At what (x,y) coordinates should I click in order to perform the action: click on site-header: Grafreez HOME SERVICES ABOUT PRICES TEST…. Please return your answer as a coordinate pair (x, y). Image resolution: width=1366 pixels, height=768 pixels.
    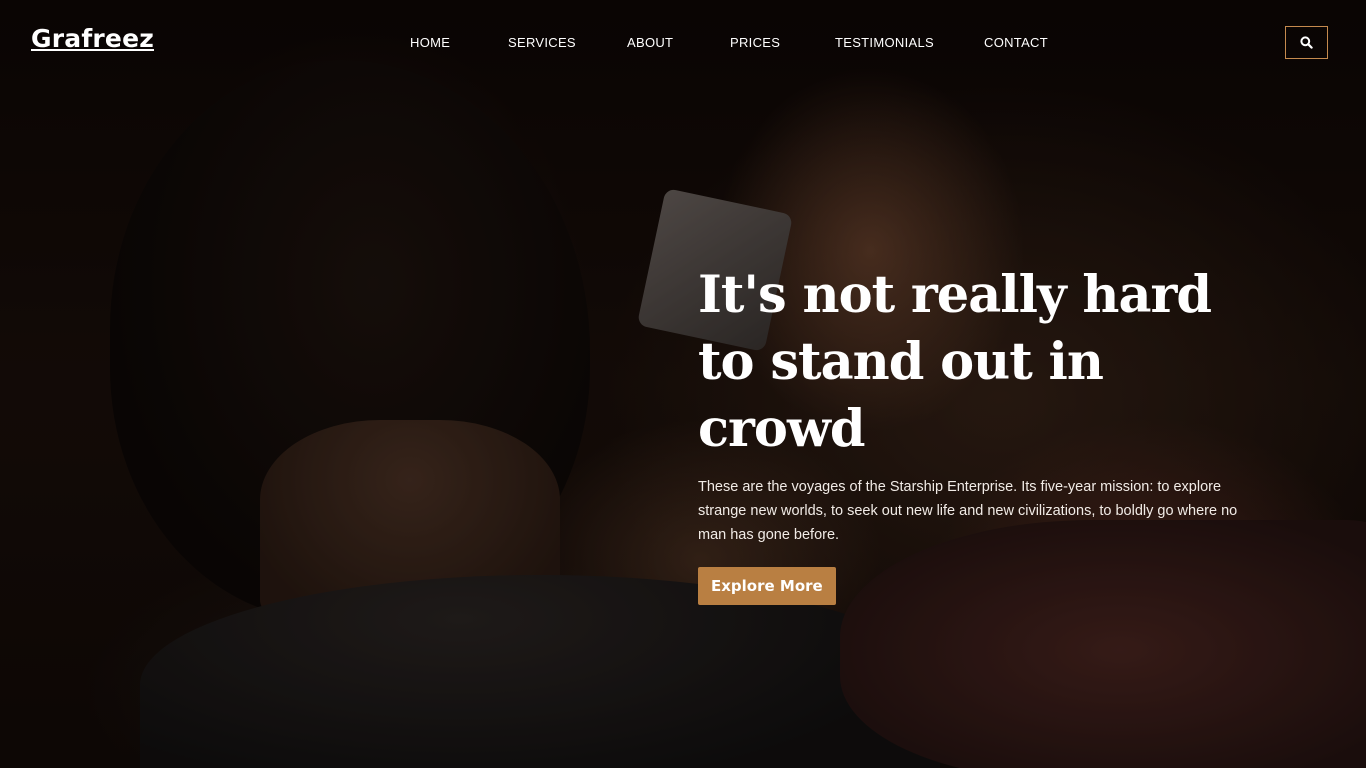
    Looking at the image, I should click on (683, 43).